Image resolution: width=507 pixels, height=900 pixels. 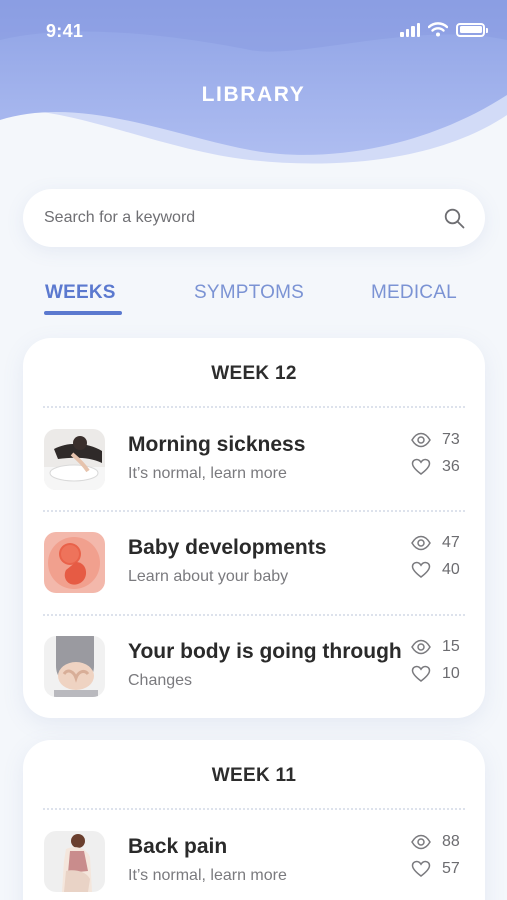 I want to click on likes-stat: 10, so click(x=437, y=674).